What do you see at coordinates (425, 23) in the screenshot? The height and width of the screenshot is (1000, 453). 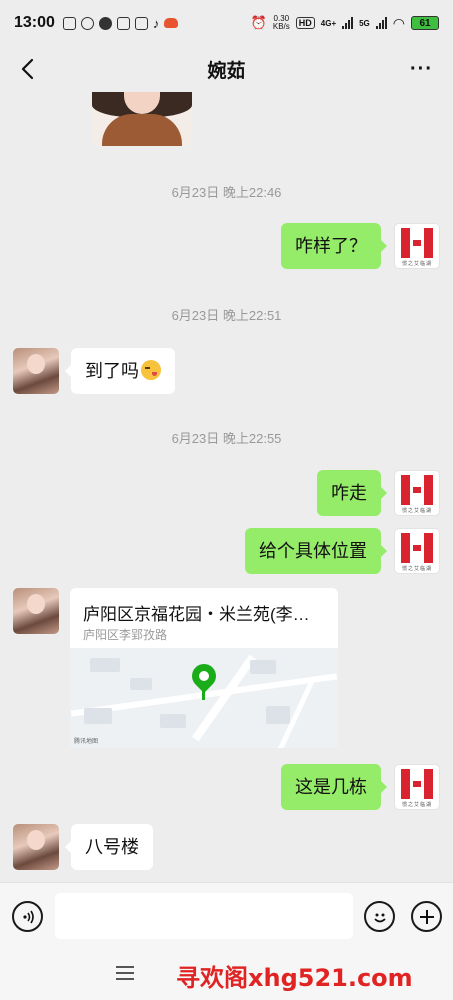 I see `battery-indicator: 61` at bounding box center [425, 23].